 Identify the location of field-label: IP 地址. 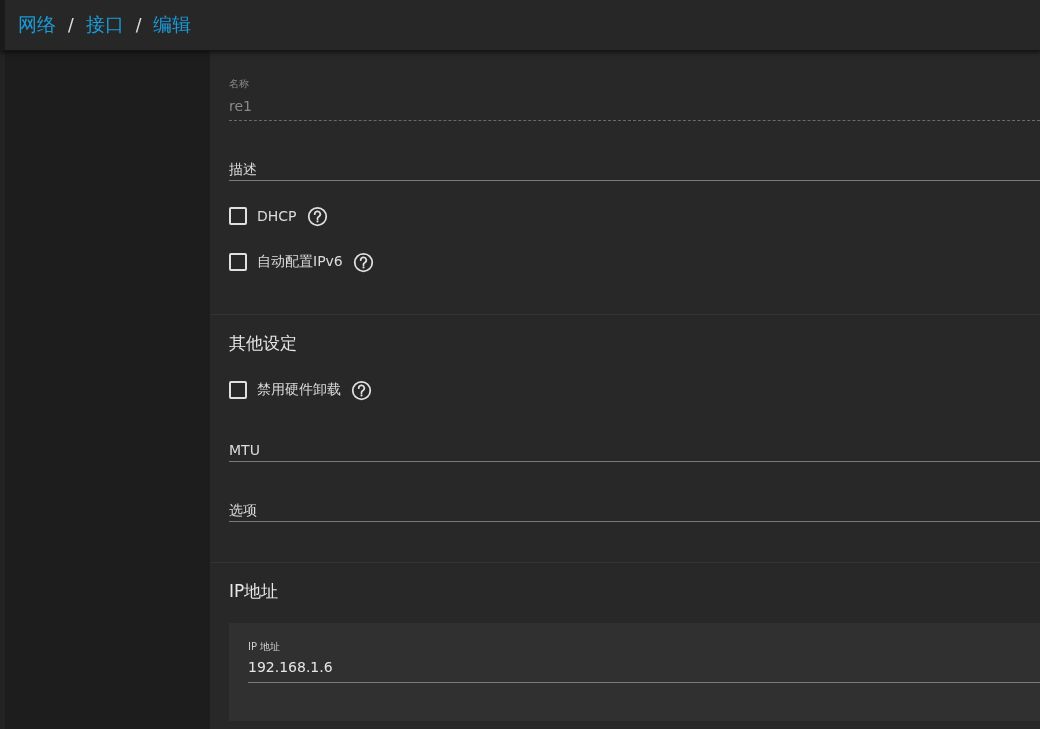
(265, 647).